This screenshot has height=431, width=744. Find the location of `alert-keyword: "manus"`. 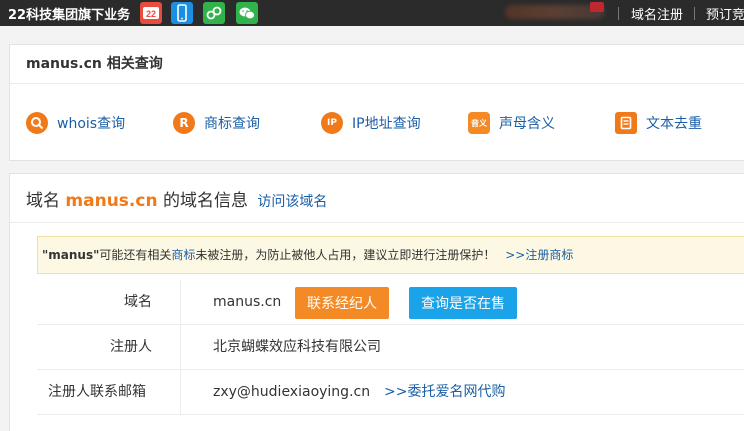

alert-keyword: "manus" is located at coordinates (71, 255).